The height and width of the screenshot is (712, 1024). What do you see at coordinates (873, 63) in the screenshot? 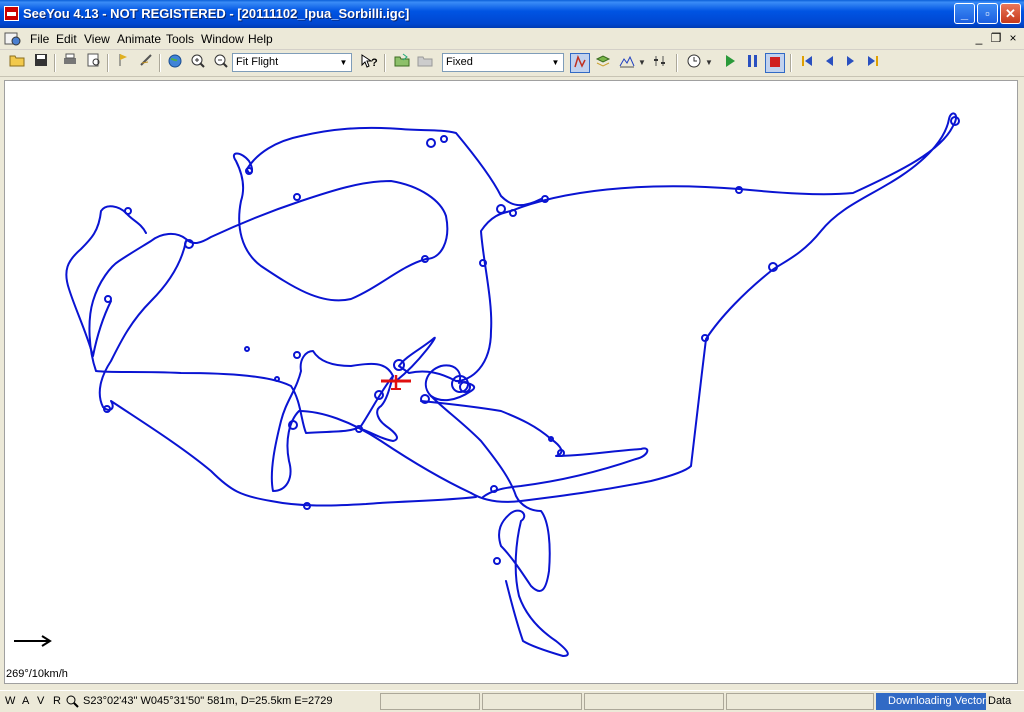
I see `skip-to-end-icon` at bounding box center [873, 63].